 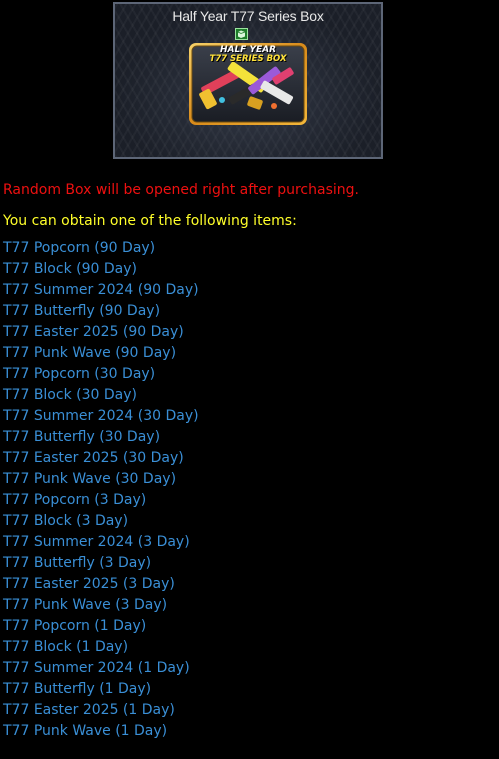 What do you see at coordinates (101, 543) in the screenshot?
I see `list-item: T77 Summer 2024 (3 Day)` at bounding box center [101, 543].